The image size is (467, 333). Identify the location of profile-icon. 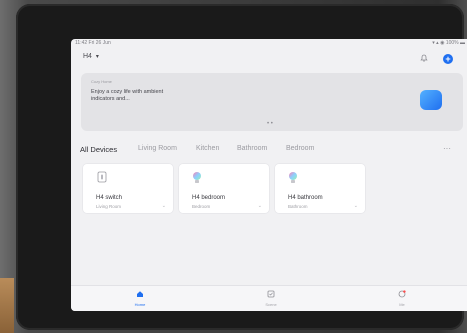
(402, 295).